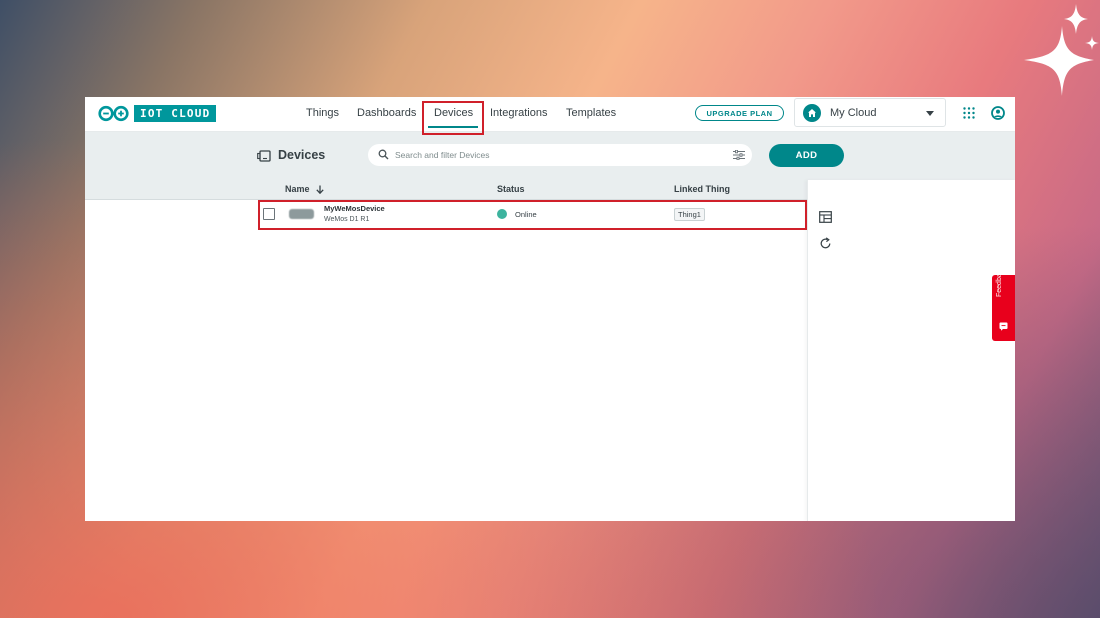 This screenshot has width=1100, height=618. Describe the element at coordinates (739, 155) in the screenshot. I see `filter-icon` at that location.